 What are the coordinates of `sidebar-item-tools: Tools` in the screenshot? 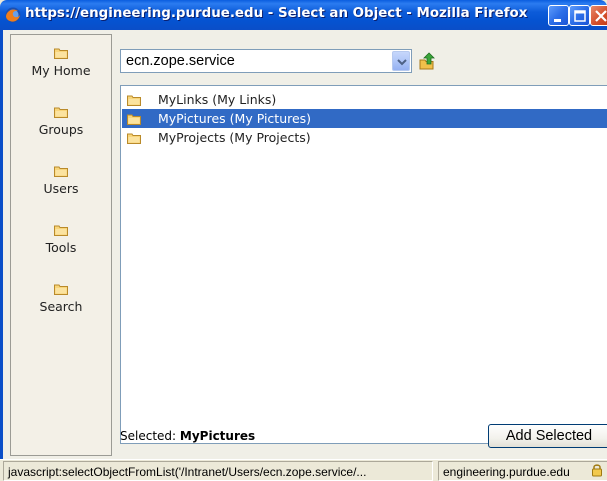 It's located at (61, 239).